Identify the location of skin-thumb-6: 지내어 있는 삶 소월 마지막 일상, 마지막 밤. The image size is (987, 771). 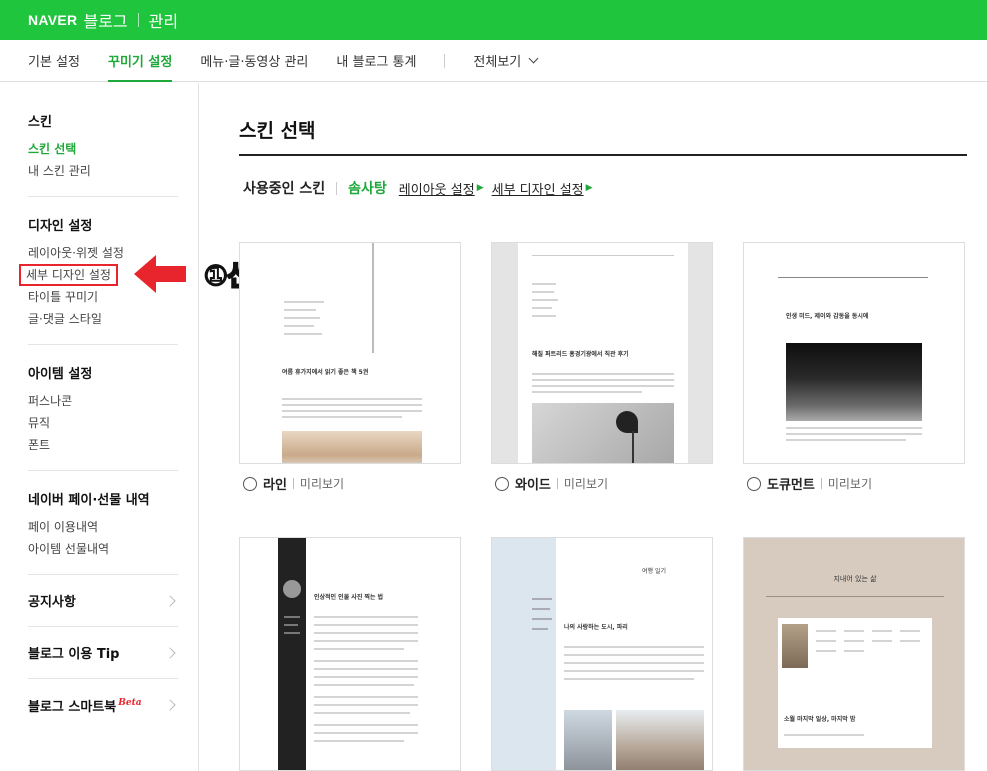
(854, 654).